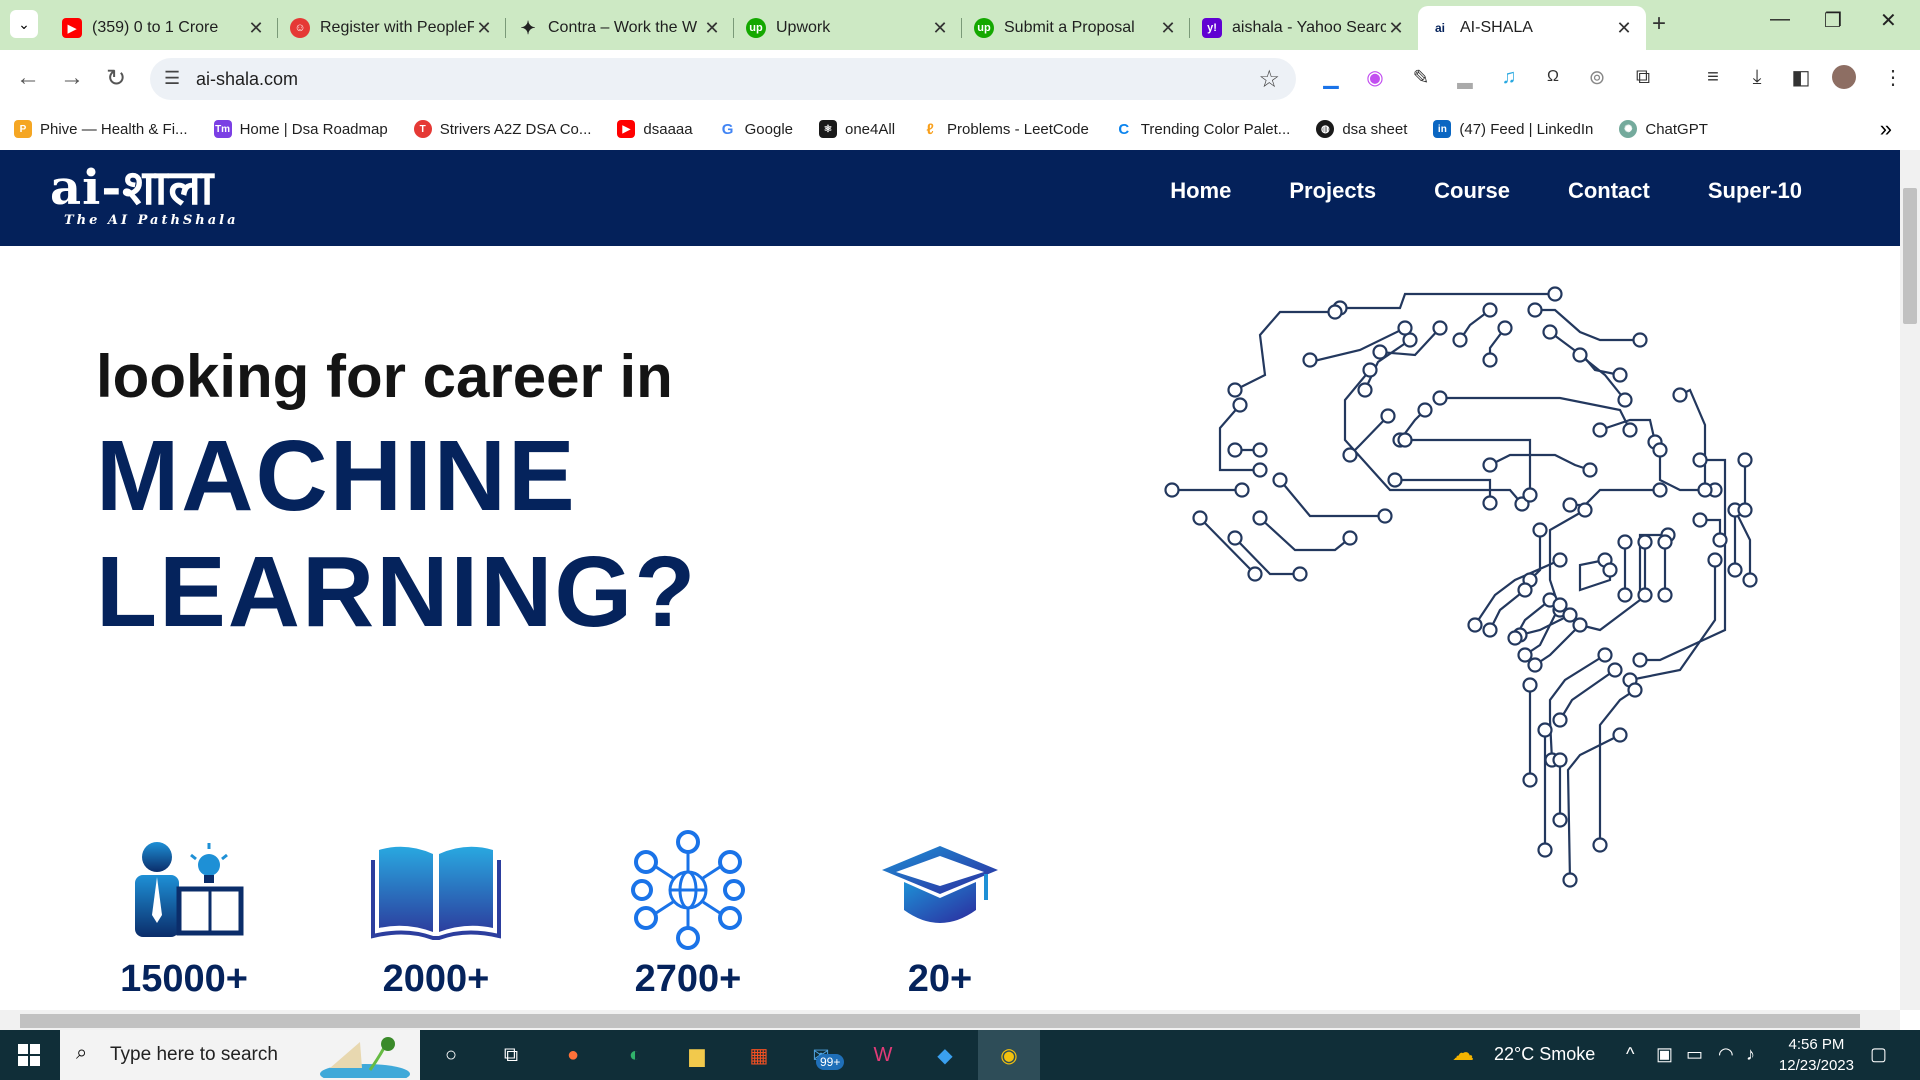  I want to click on upwork-icon: up, so click(756, 28).